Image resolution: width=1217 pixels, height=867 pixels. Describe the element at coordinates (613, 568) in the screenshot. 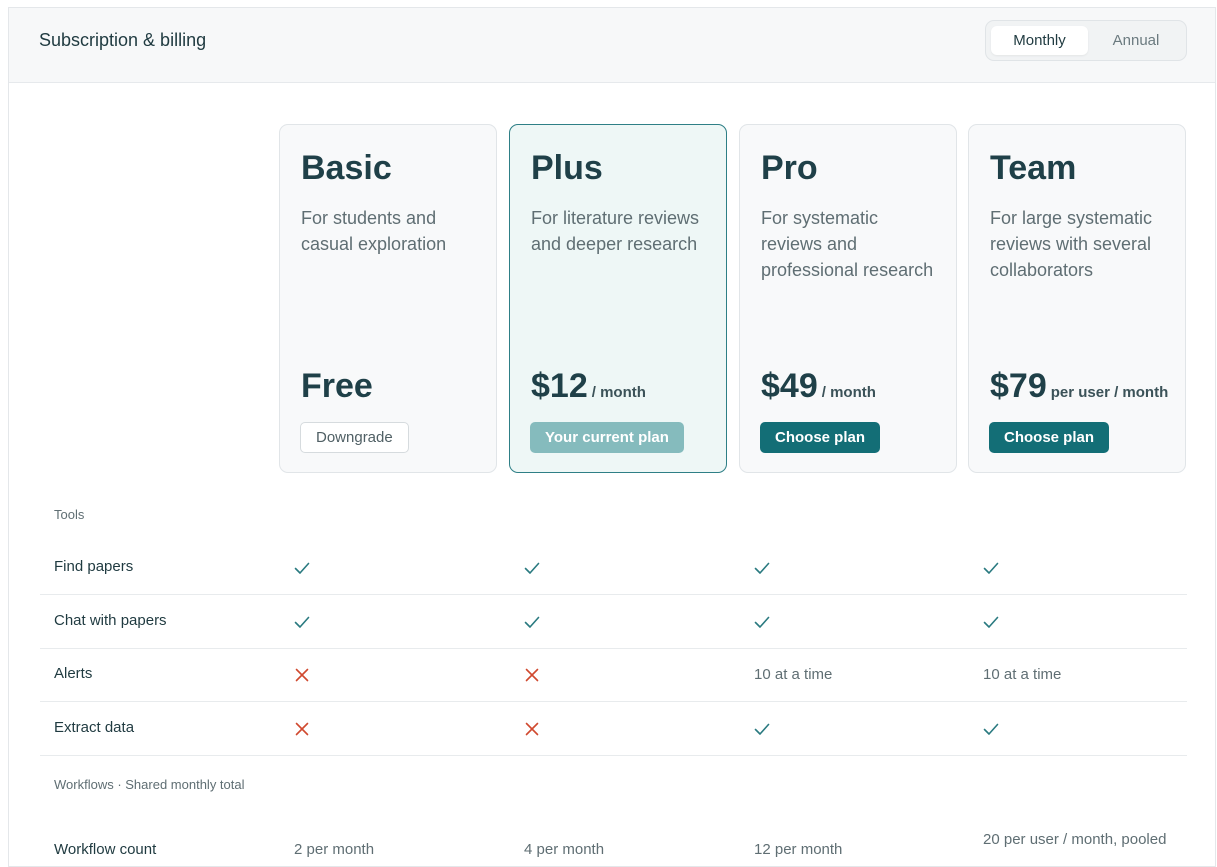

I see `feature-row: Find papers` at that location.